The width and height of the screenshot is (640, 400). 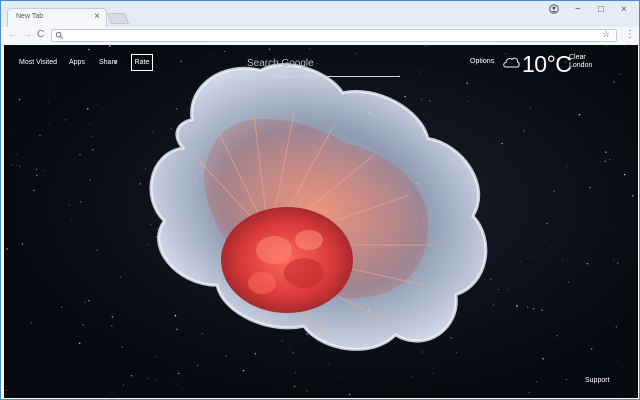 I want to click on back-icon: ←, so click(x=13, y=35).